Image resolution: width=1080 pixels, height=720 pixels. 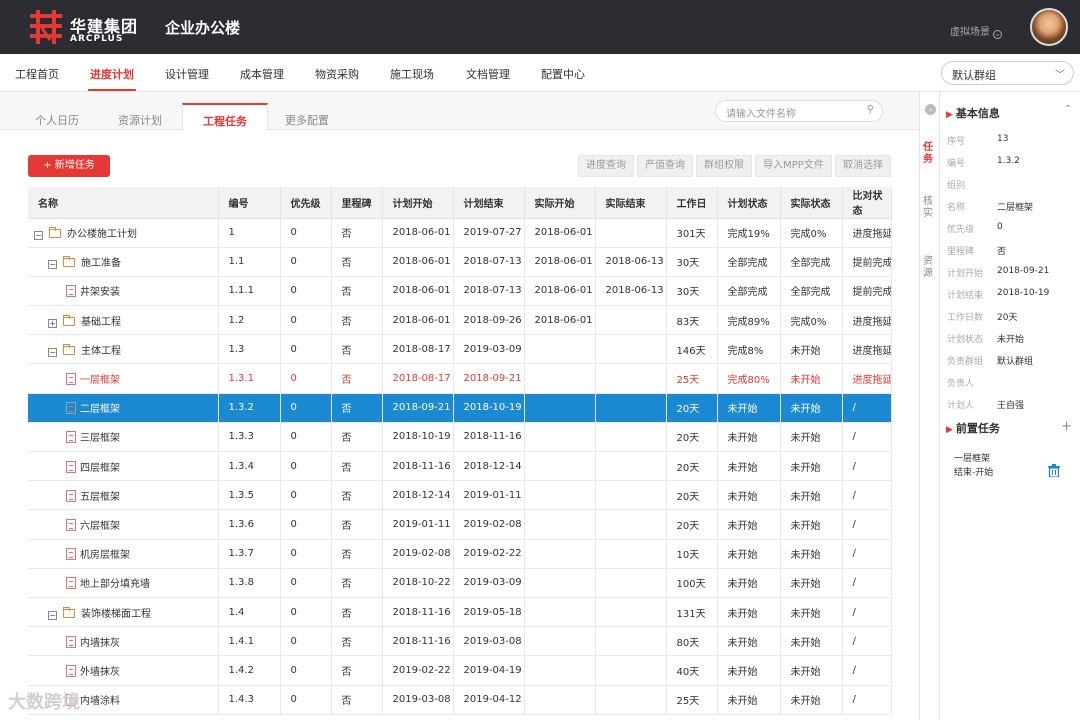 I want to click on search-input: 请输入文件名称 ⚲, so click(x=799, y=111).